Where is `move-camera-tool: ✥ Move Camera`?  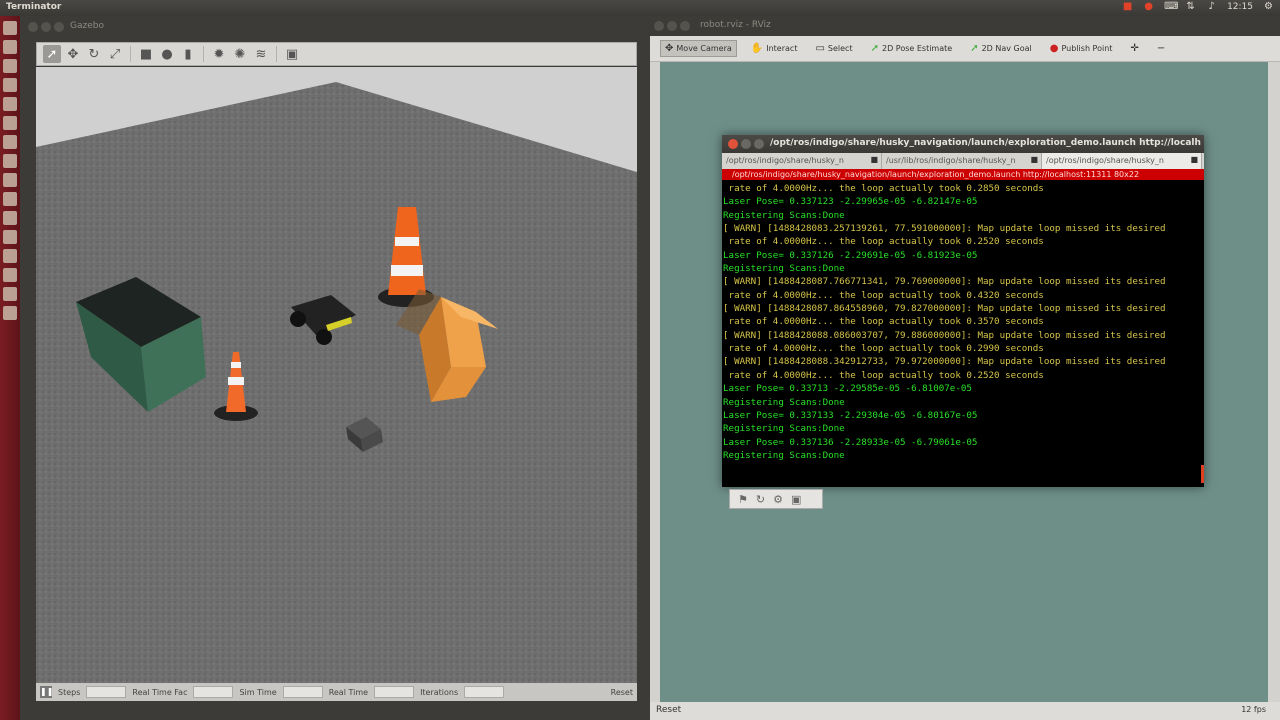
move-camera-tool: ✥ Move Camera is located at coordinates (698, 48).